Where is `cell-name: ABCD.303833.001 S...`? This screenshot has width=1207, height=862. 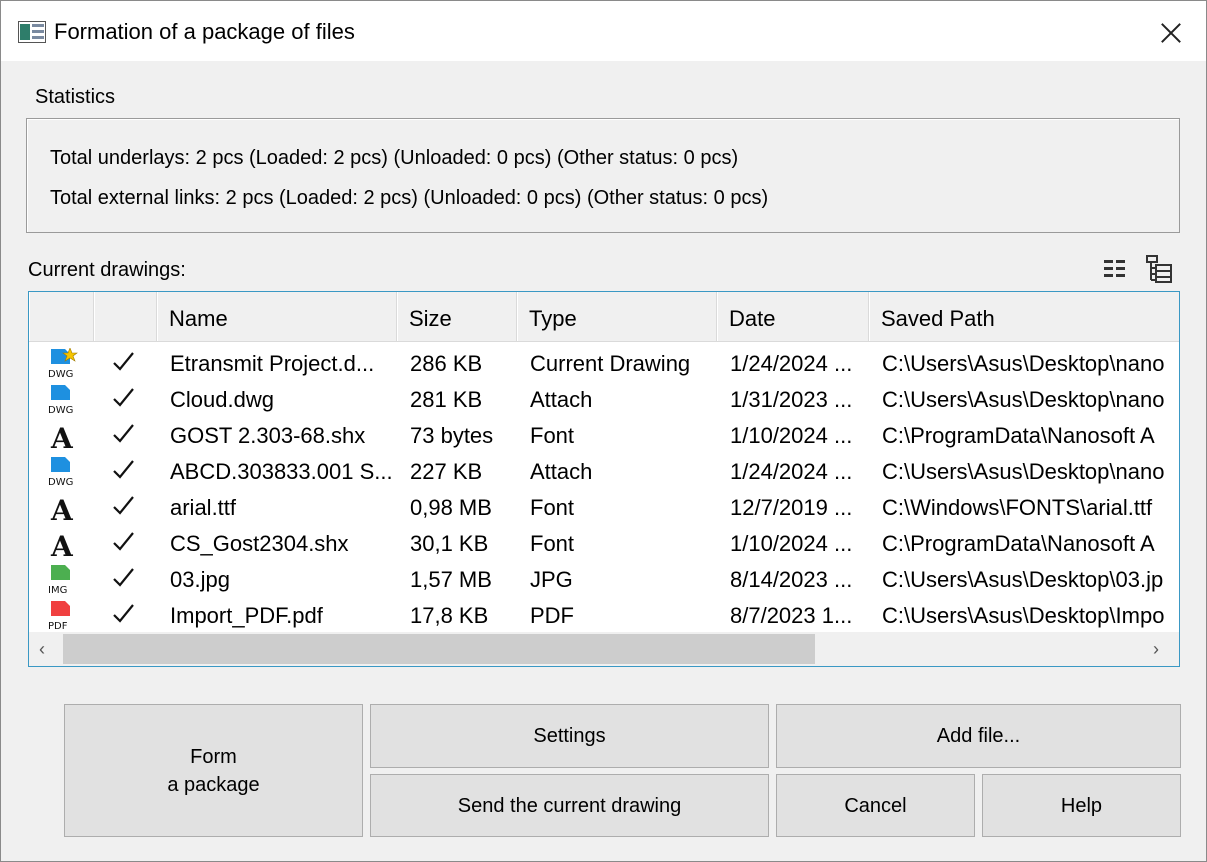 cell-name: ABCD.303833.001 S... is located at coordinates (281, 471).